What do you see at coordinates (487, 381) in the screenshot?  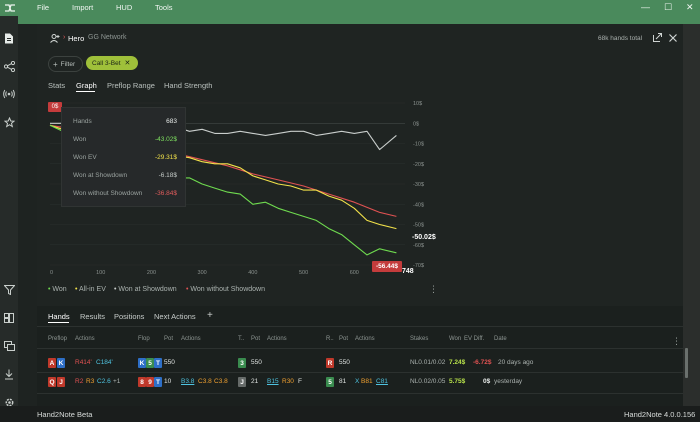 I see `ev-diff-value: 0$` at bounding box center [487, 381].